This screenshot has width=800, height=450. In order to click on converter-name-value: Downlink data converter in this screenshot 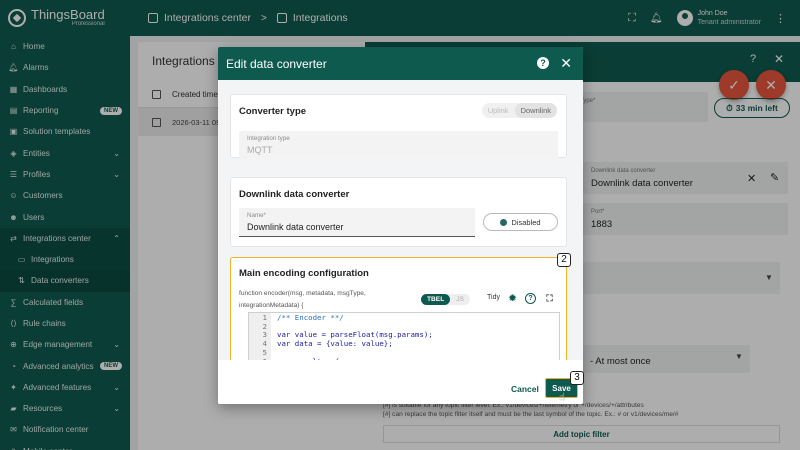, I will do `click(295, 227)`.